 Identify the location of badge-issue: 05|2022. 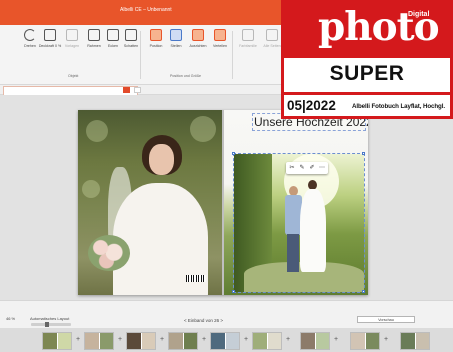
(311, 105).